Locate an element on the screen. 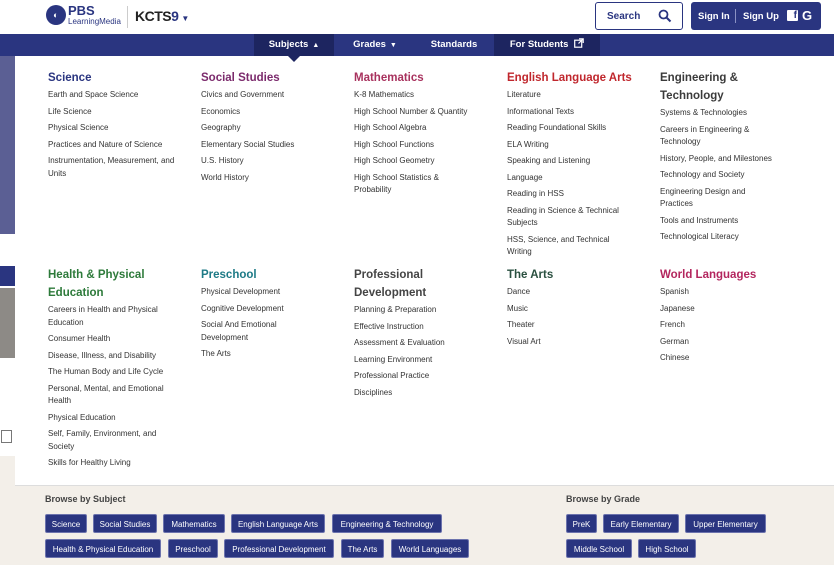 Image resolution: width=834 pixels, height=565 pixels. menu-link: The Human Body and Life Cycle is located at coordinates (118, 372).